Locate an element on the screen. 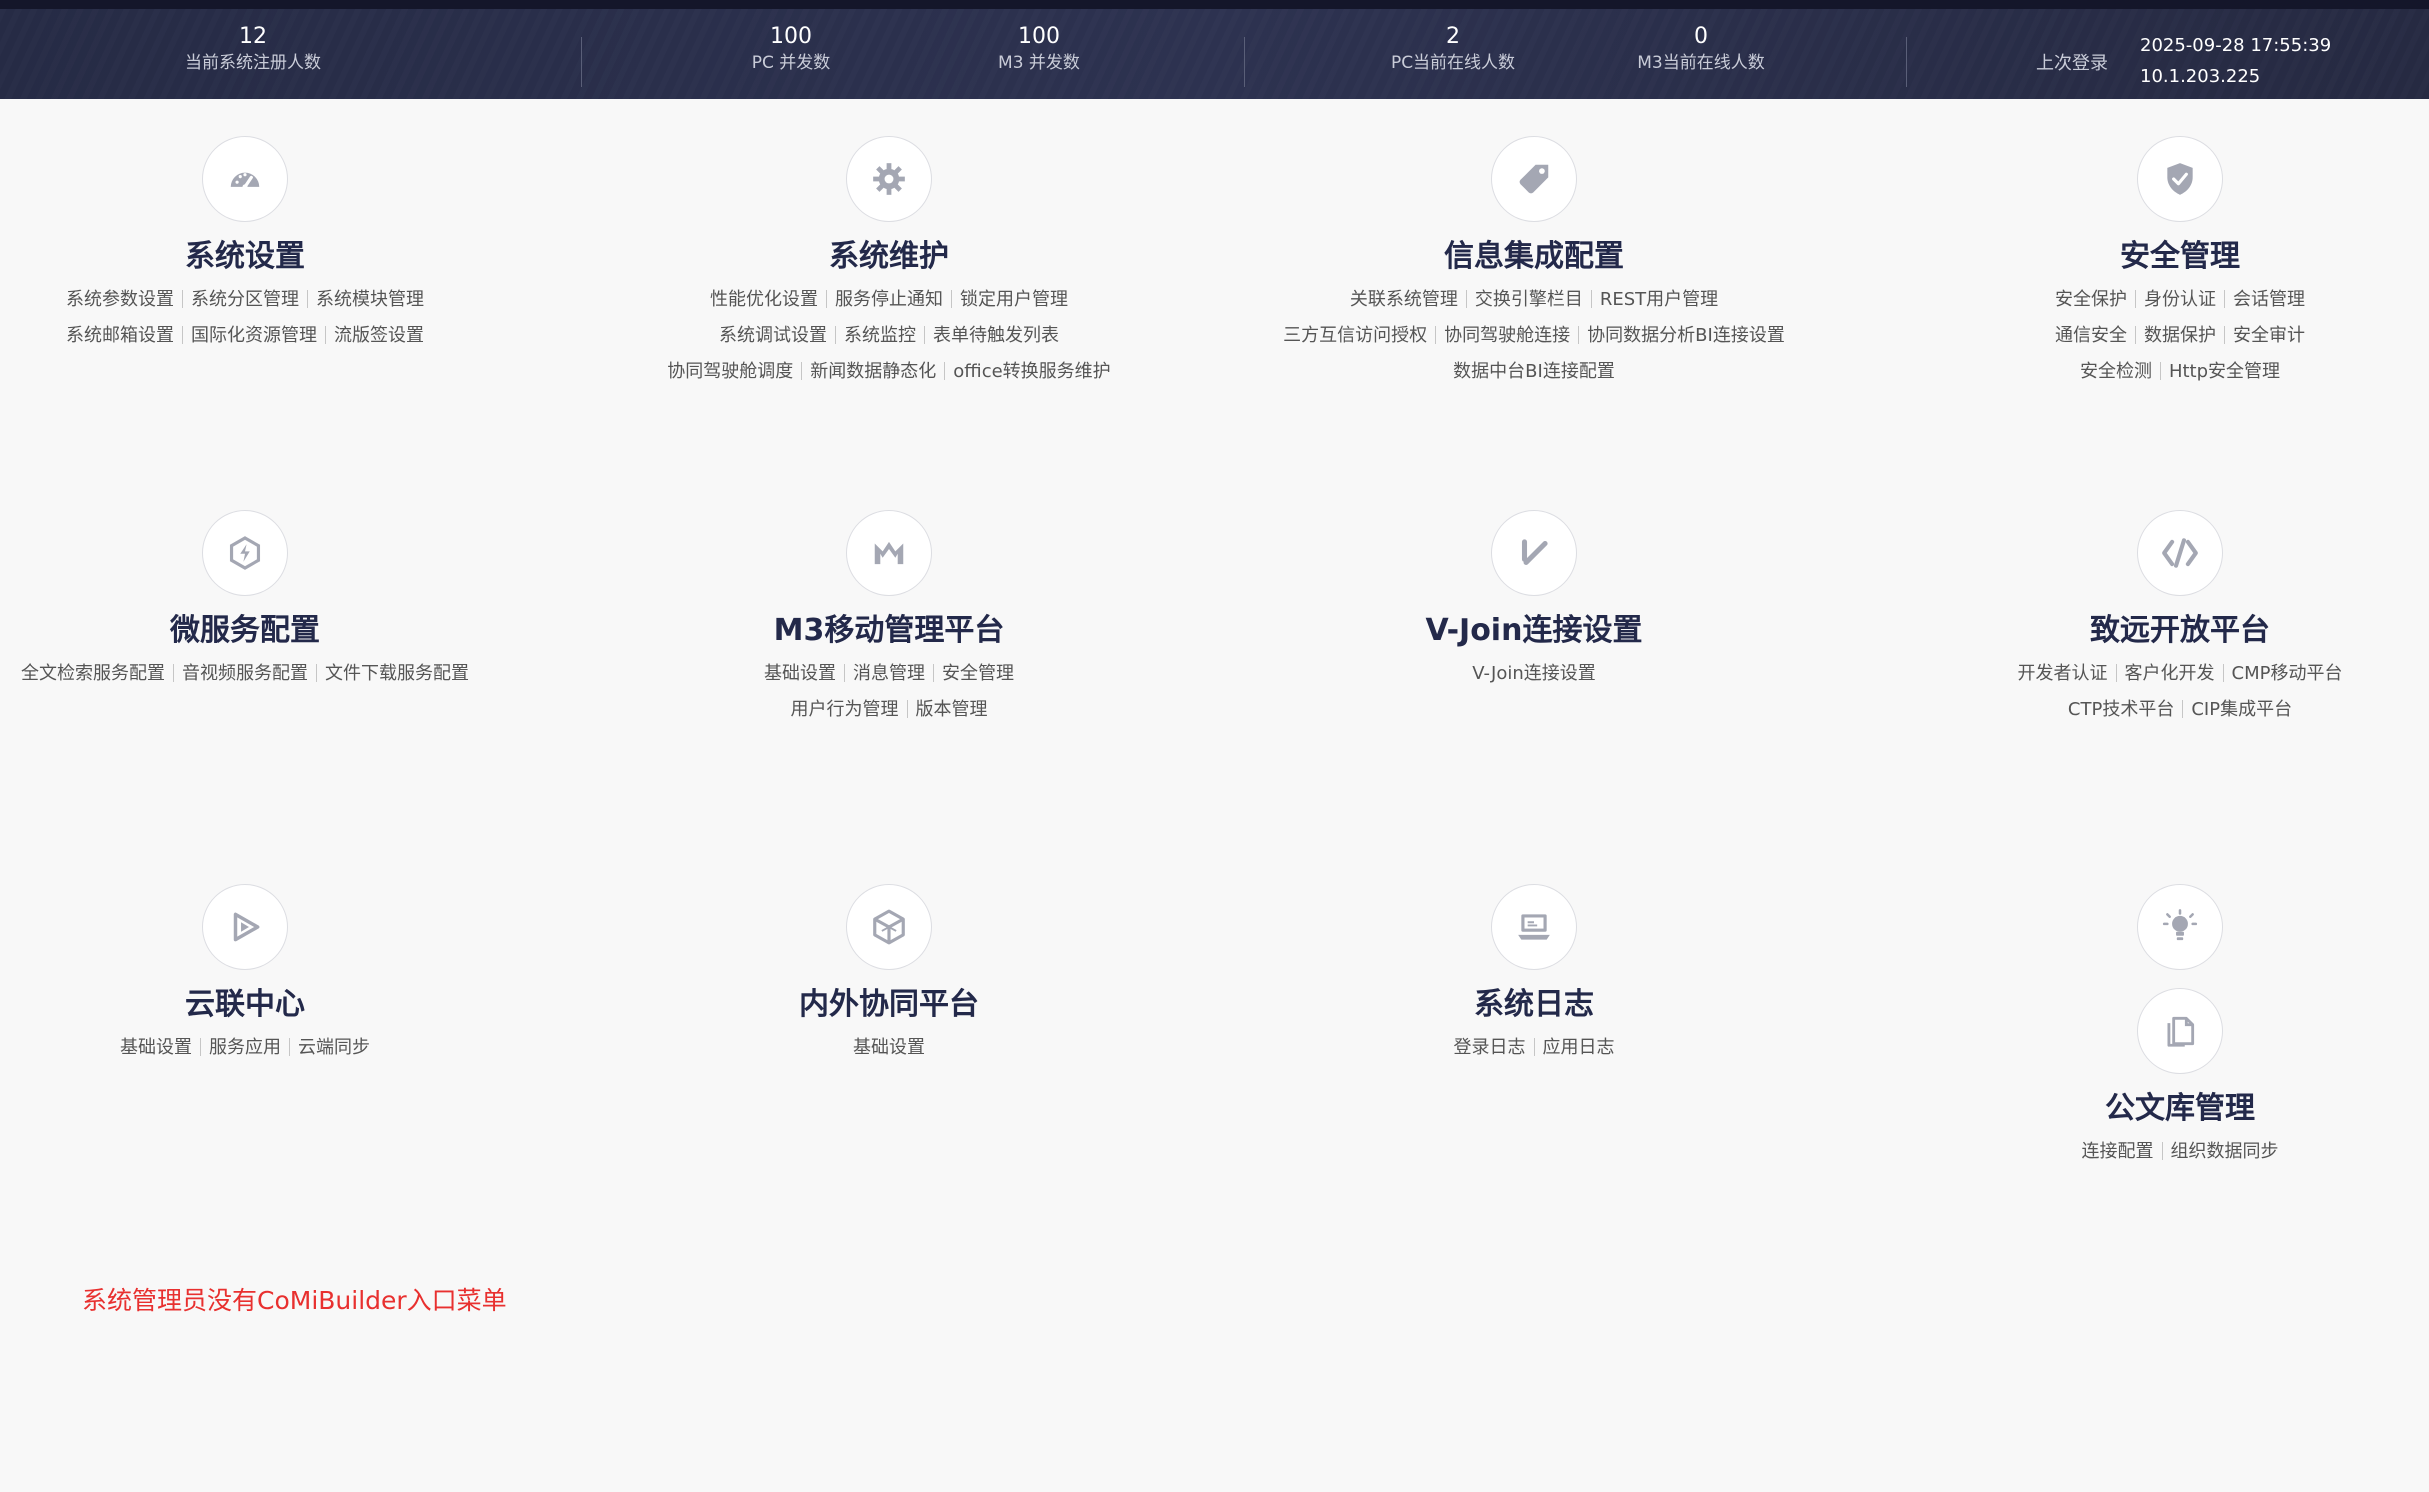  module-links: 连接配置 组织数据同步 is located at coordinates (2164, 1152).